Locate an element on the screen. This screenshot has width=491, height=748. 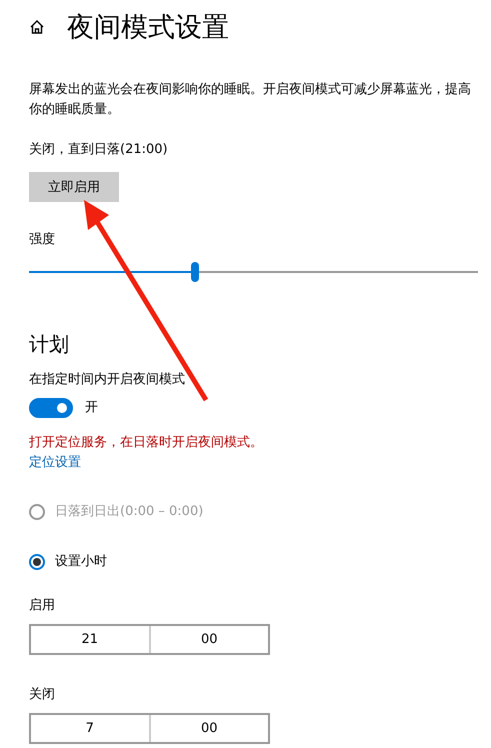
toggle-state: 开 is located at coordinates (91, 408).